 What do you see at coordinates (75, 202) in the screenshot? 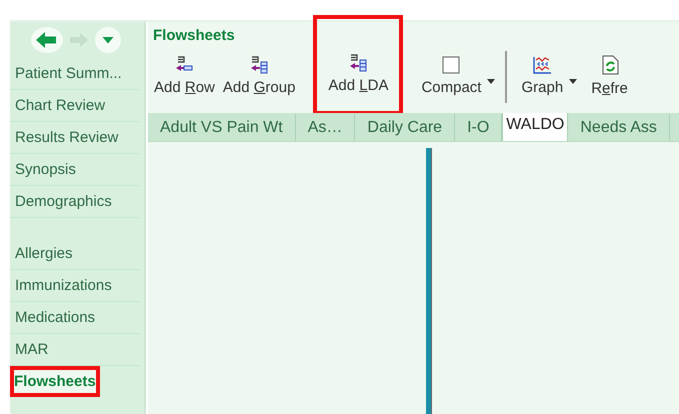
I see `sidebar-item: Demographics` at bounding box center [75, 202].